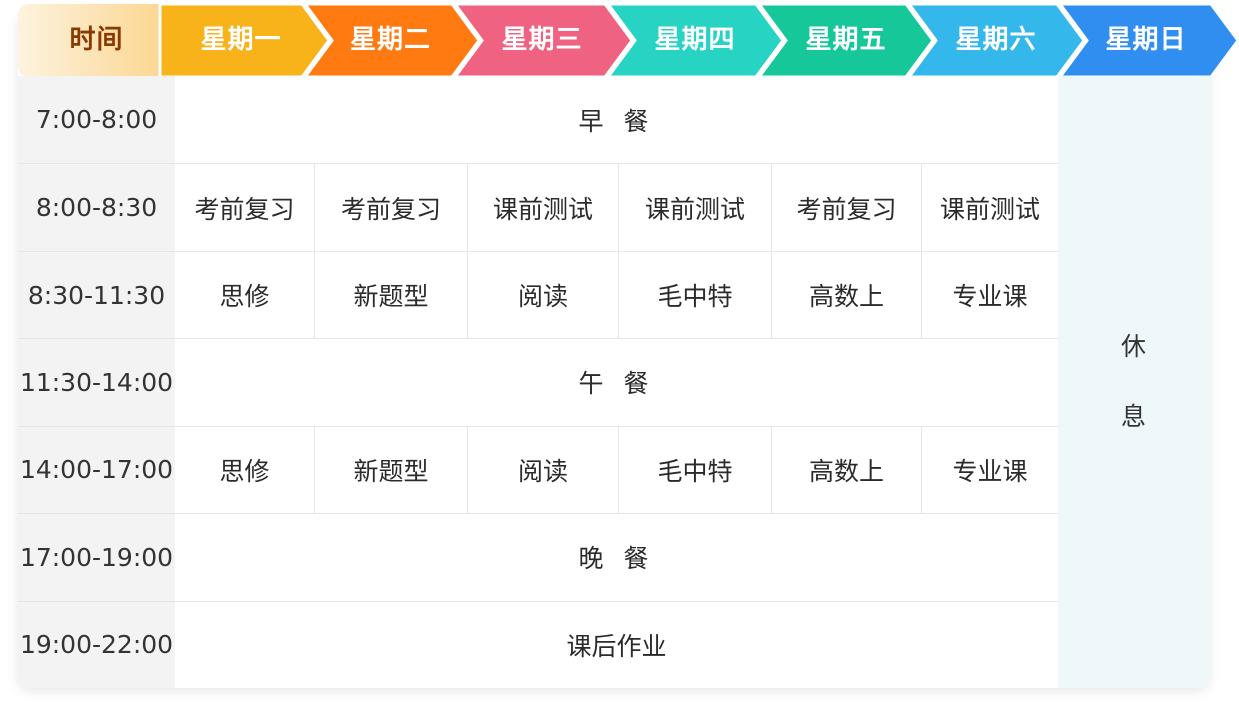 Image resolution: width=1239 pixels, height=715 pixels. What do you see at coordinates (1133, 416) in the screenshot?
I see `rest-label-2: 息` at bounding box center [1133, 416].